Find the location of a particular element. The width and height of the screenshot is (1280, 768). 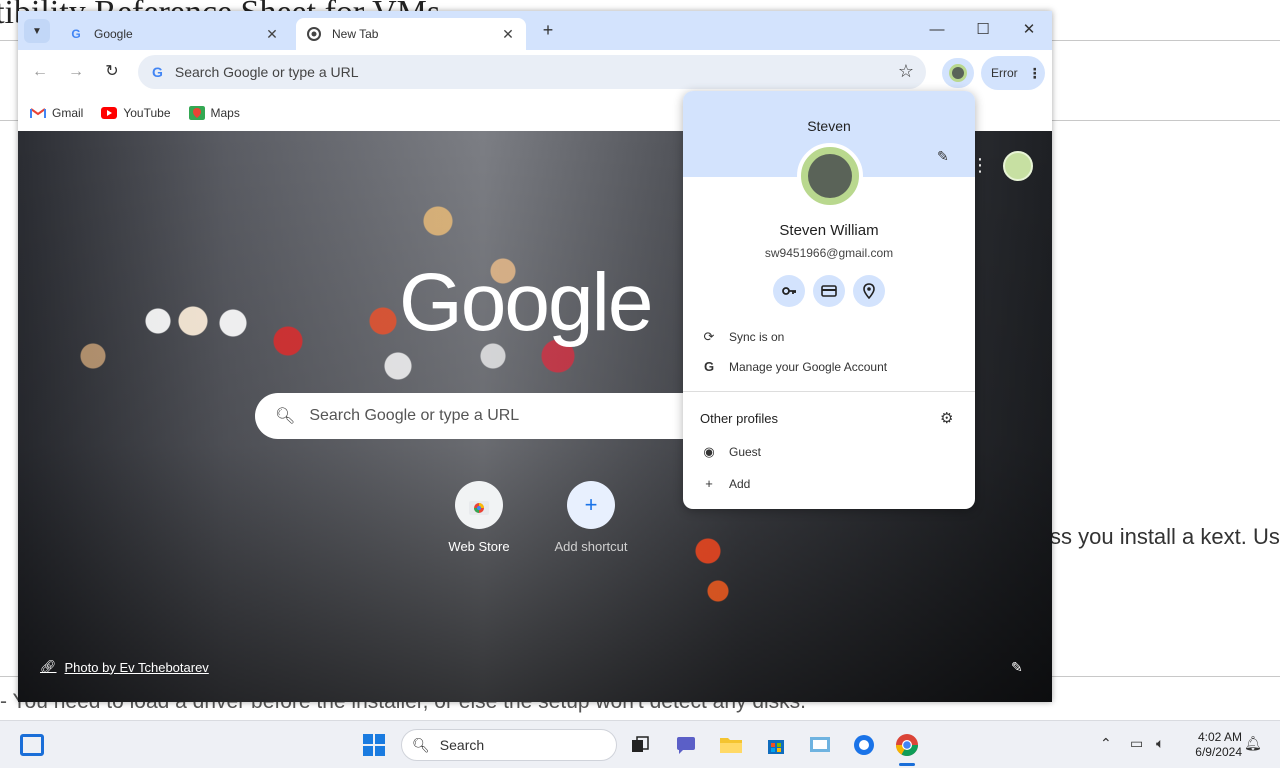

gear-icon: ⚙ is located at coordinates (946, 418).